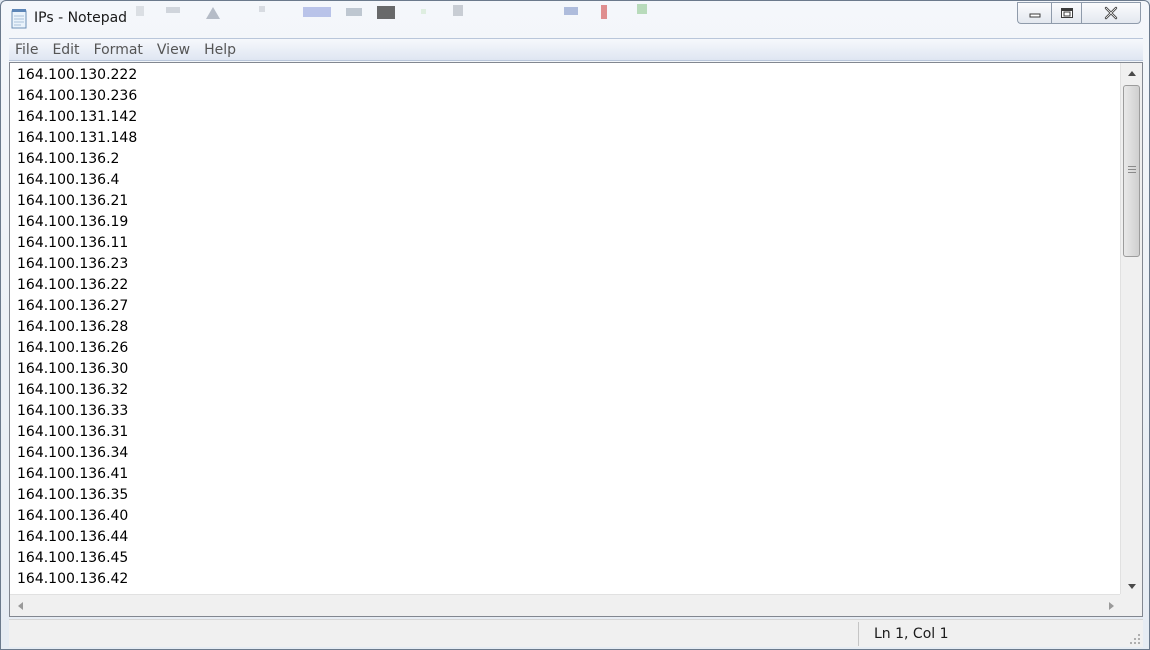  What do you see at coordinates (567, 516) in the screenshot?
I see `text-line: 164.100.136.40` at bounding box center [567, 516].